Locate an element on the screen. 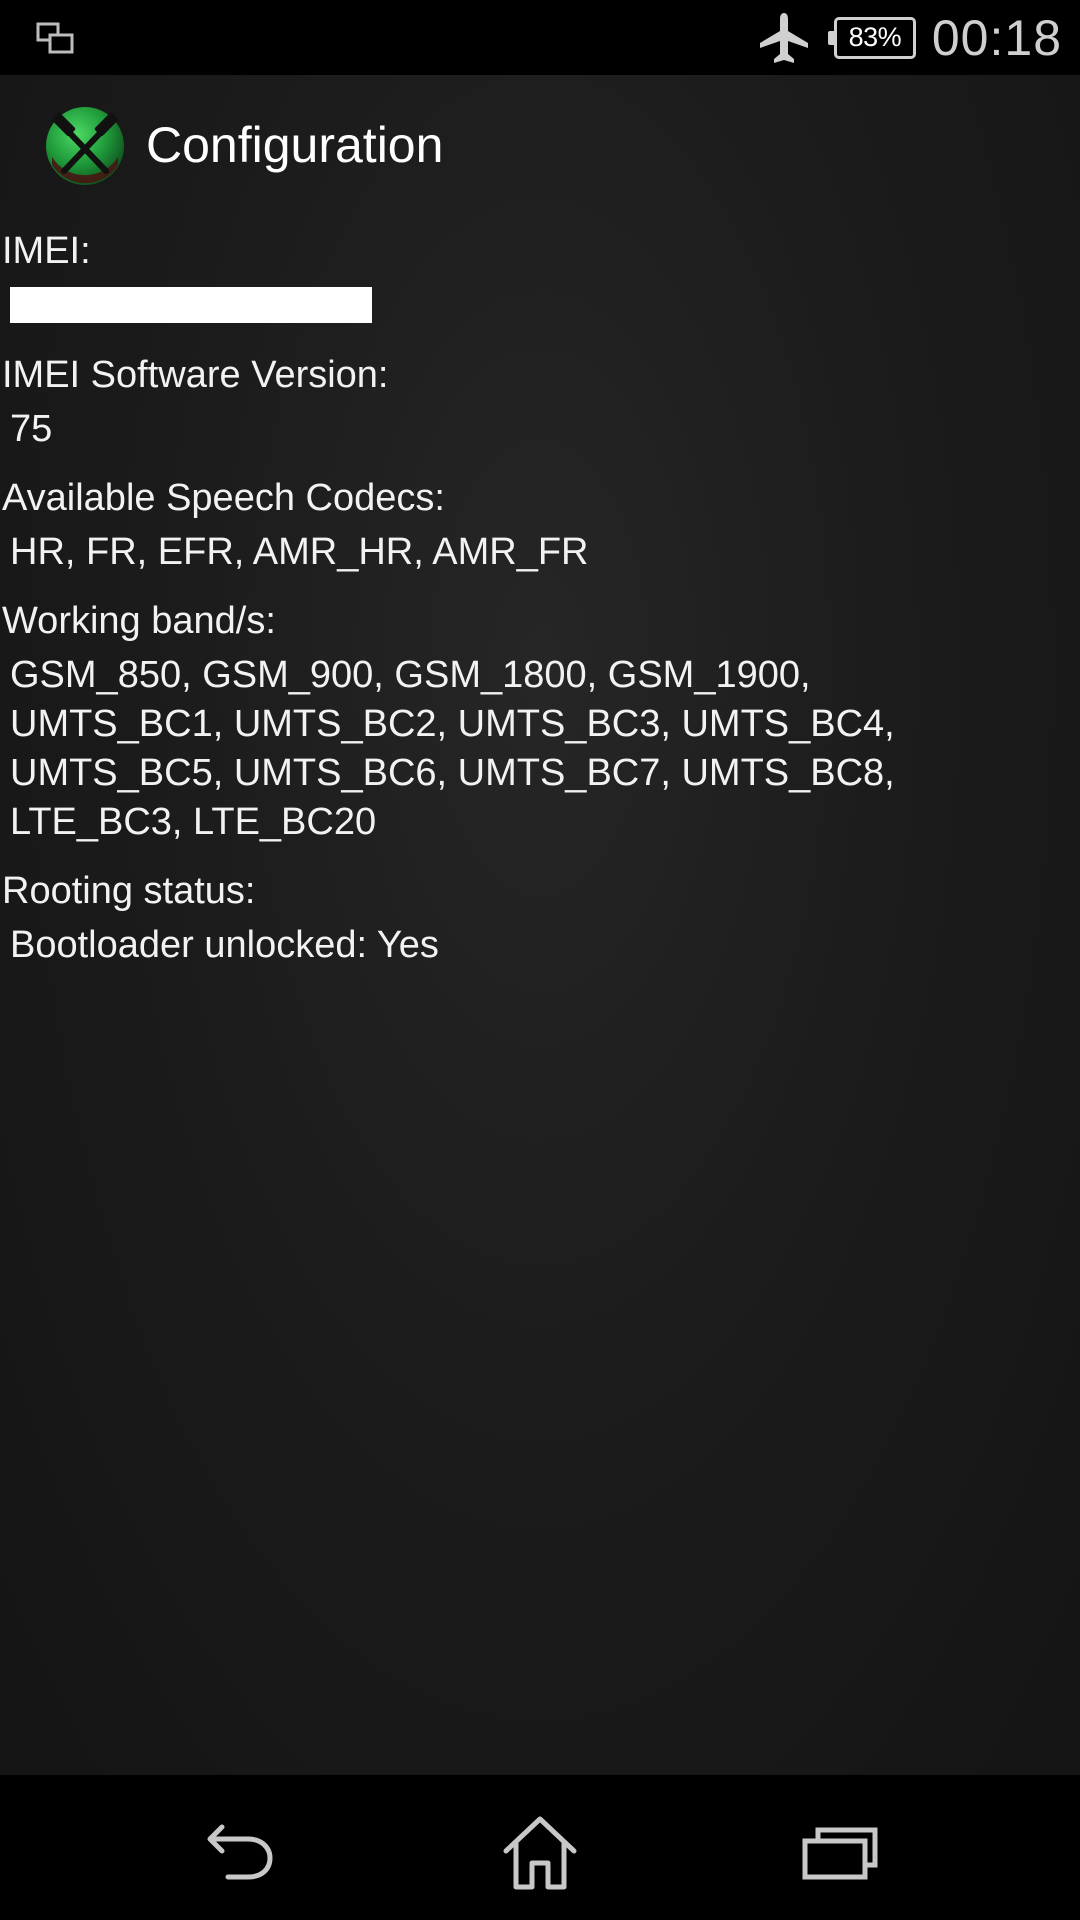  status-clock: 00:18 is located at coordinates (996, 37).